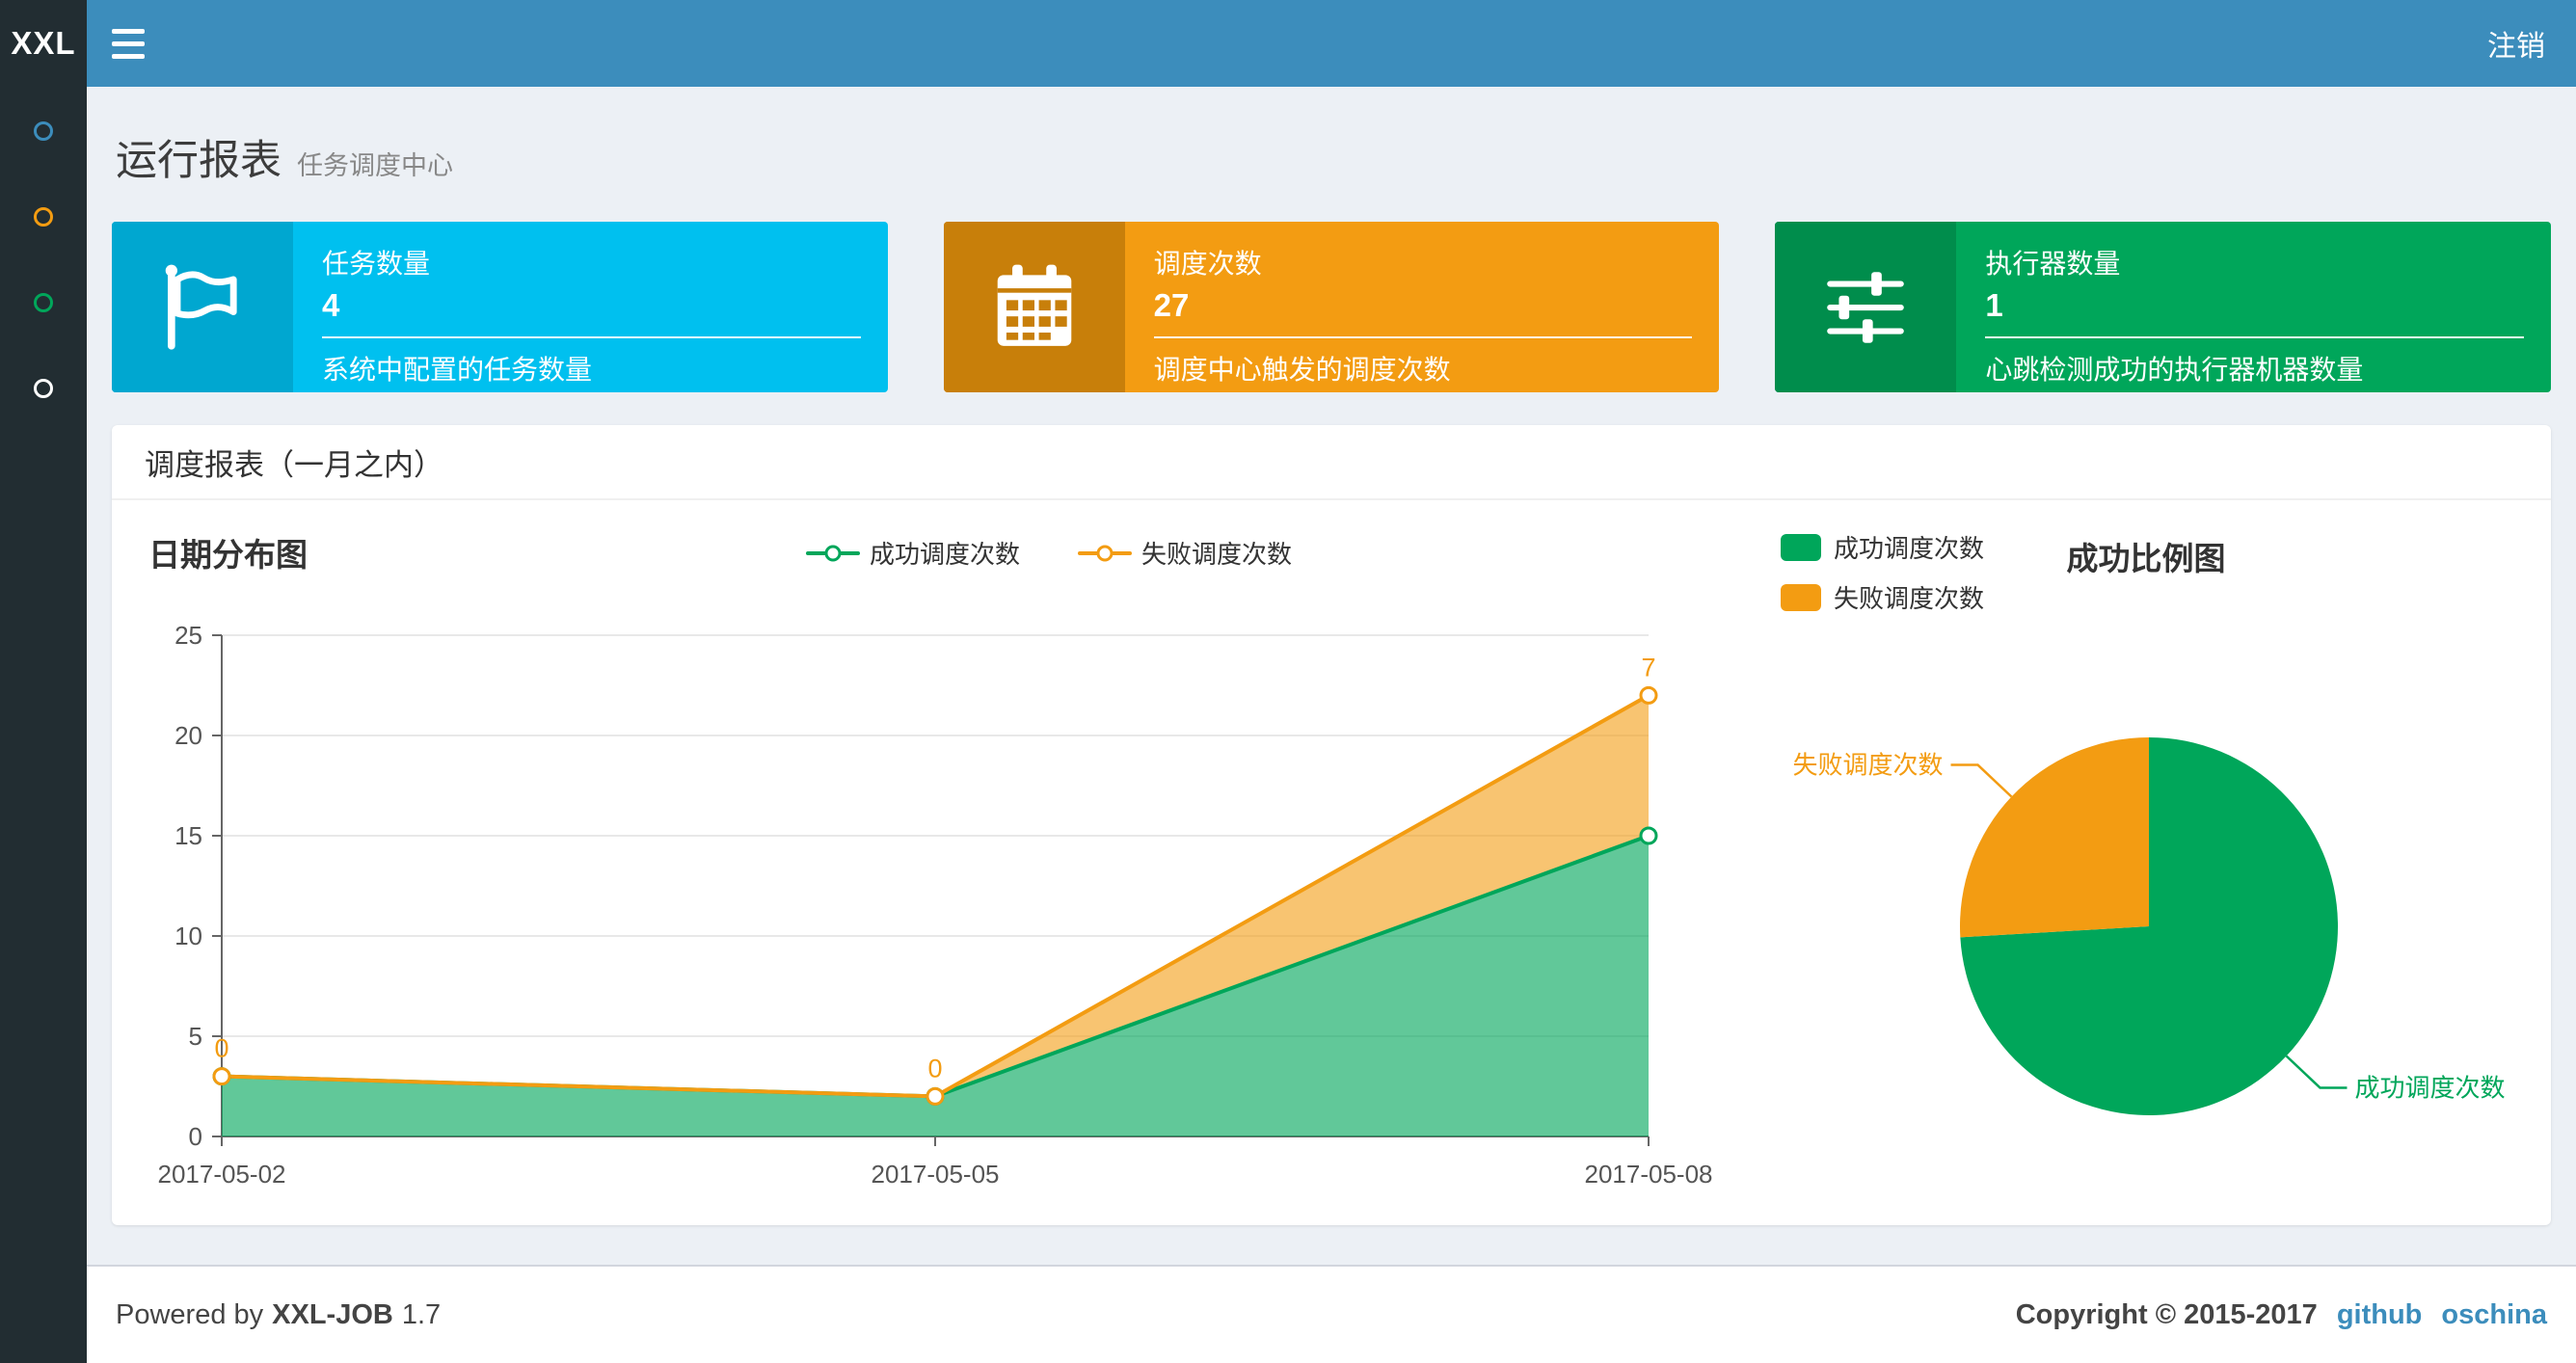 This screenshot has width=2576, height=1363. What do you see at coordinates (2175, 370) in the screenshot?
I see `stat-description: 心跳检测成功的执行器机器数量` at bounding box center [2175, 370].